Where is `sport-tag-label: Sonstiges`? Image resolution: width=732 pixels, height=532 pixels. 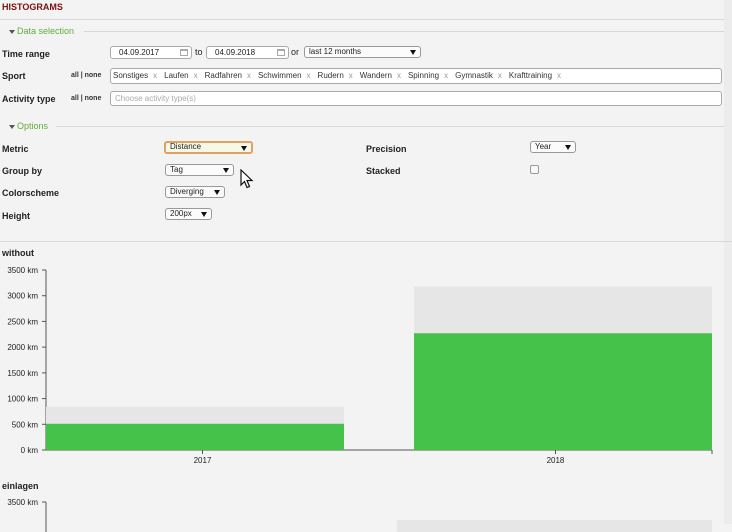 sport-tag-label: Sonstiges is located at coordinates (131, 75).